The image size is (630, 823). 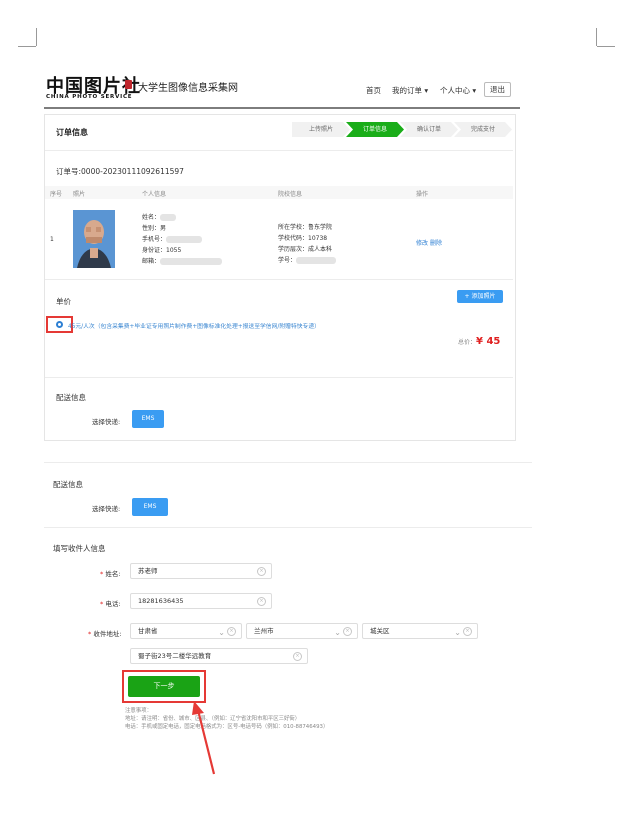 What do you see at coordinates (422, 194) in the screenshot?
I see `th-actions: 操作` at bounding box center [422, 194].